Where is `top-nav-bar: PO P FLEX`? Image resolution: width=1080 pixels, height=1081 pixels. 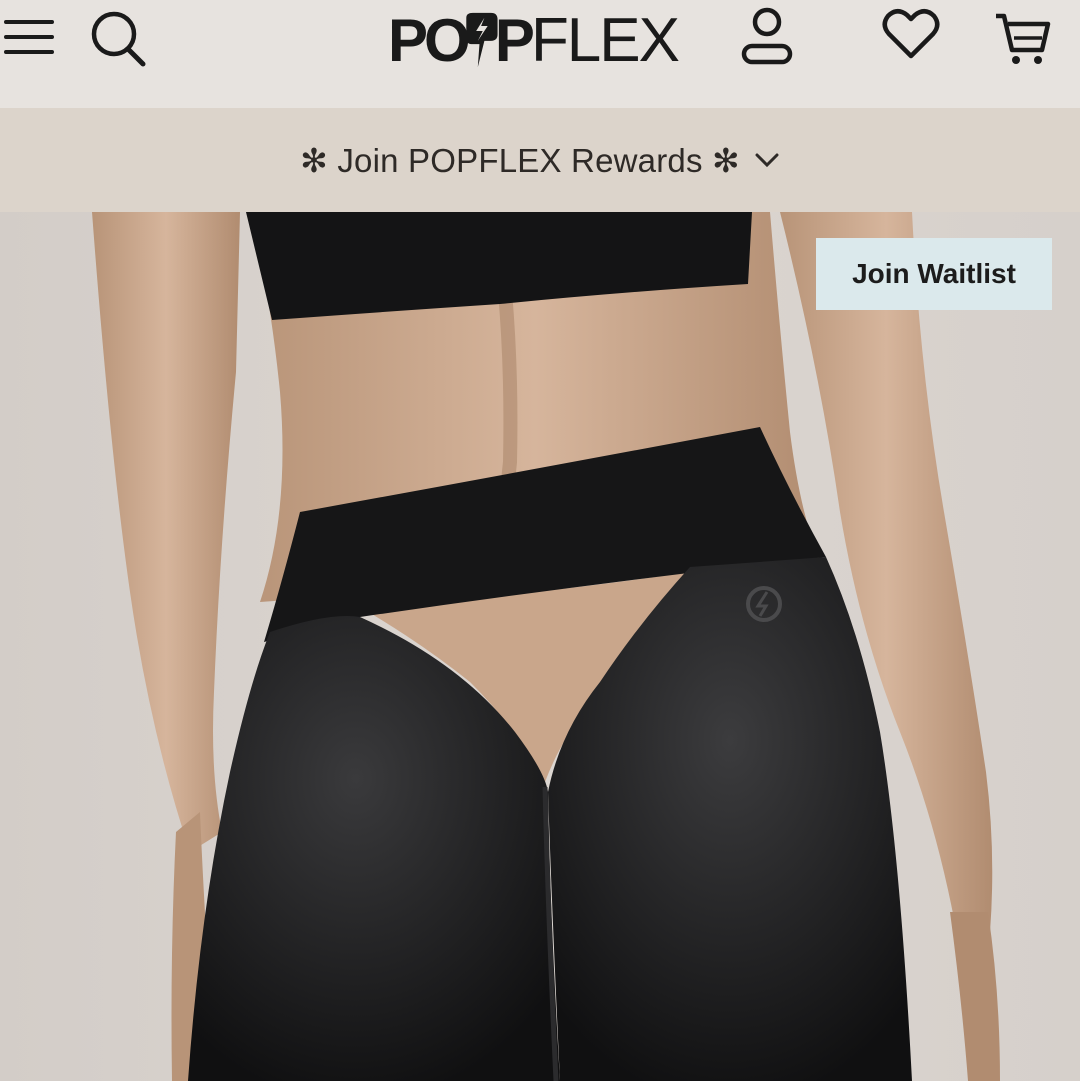
top-nav-bar: PO P FLEX is located at coordinates (540, 54).